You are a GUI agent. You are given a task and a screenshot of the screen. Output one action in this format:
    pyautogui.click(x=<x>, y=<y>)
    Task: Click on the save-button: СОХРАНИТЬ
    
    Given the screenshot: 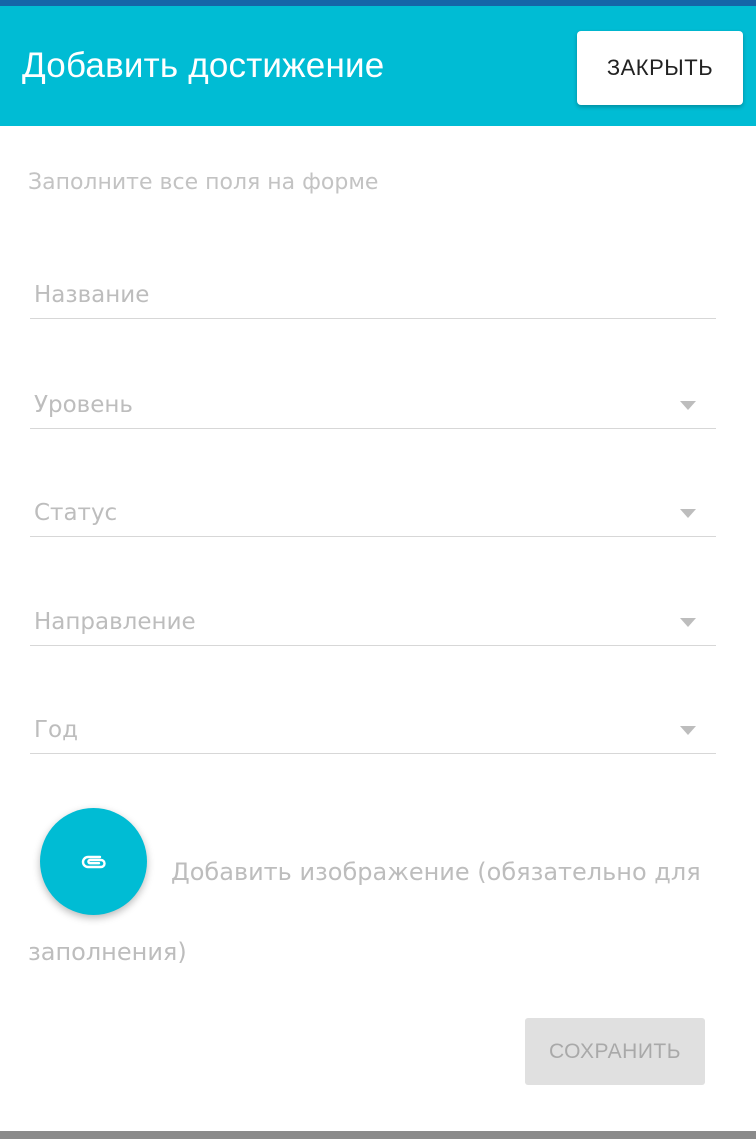 What is the action you would take?
    pyautogui.click(x=615, y=1051)
    